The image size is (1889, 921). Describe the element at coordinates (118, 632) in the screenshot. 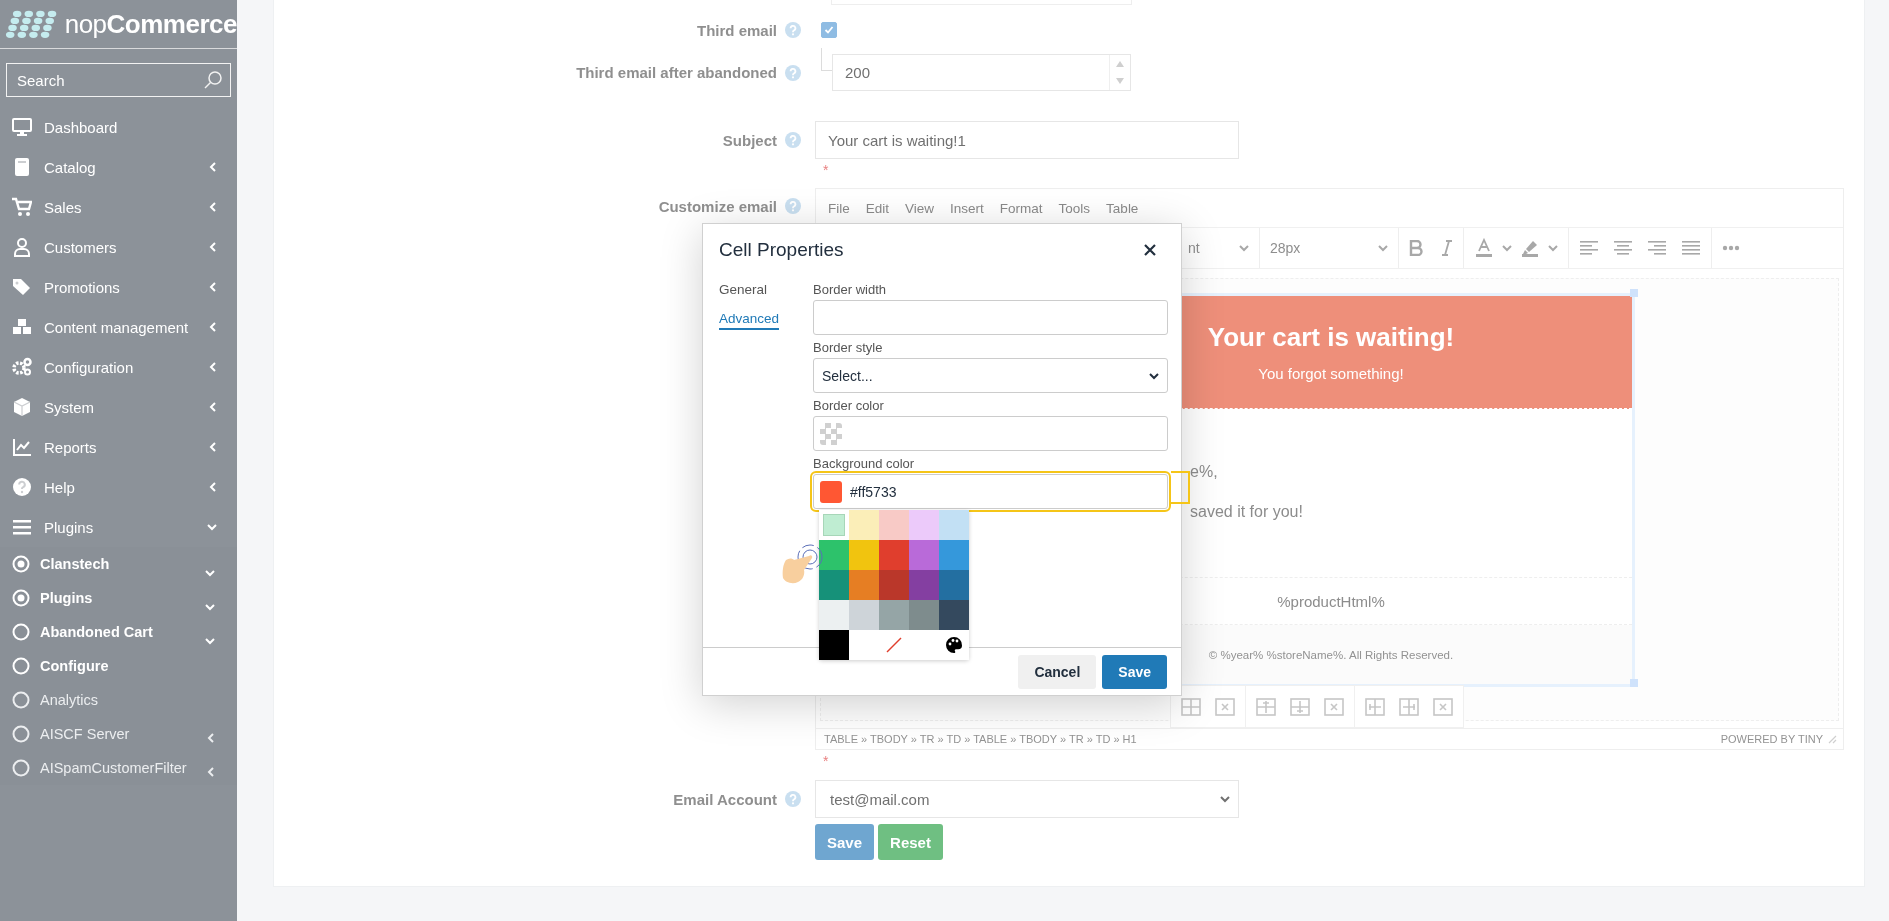

I see `sidebar-subitem: Abandoned Cart` at that location.